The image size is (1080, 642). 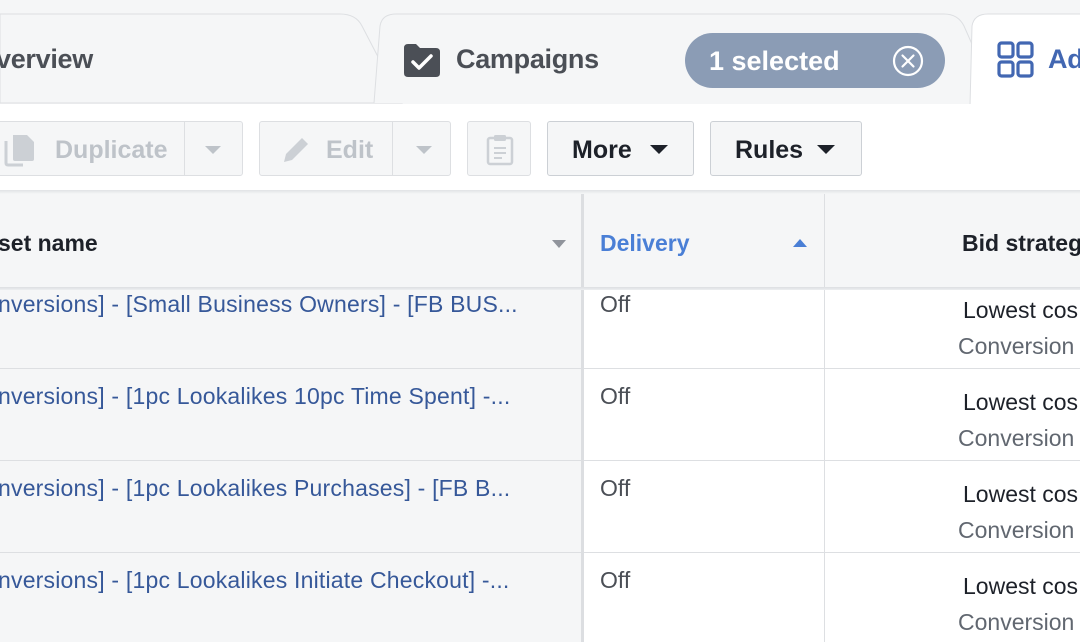 I want to click on tab-campaigns: Campaigns, so click(x=527, y=59).